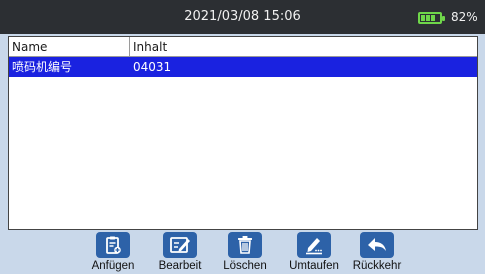 The width and height of the screenshot is (485, 274). Describe the element at coordinates (464, 17) in the screenshot. I see `battery-percent: 82%` at that location.